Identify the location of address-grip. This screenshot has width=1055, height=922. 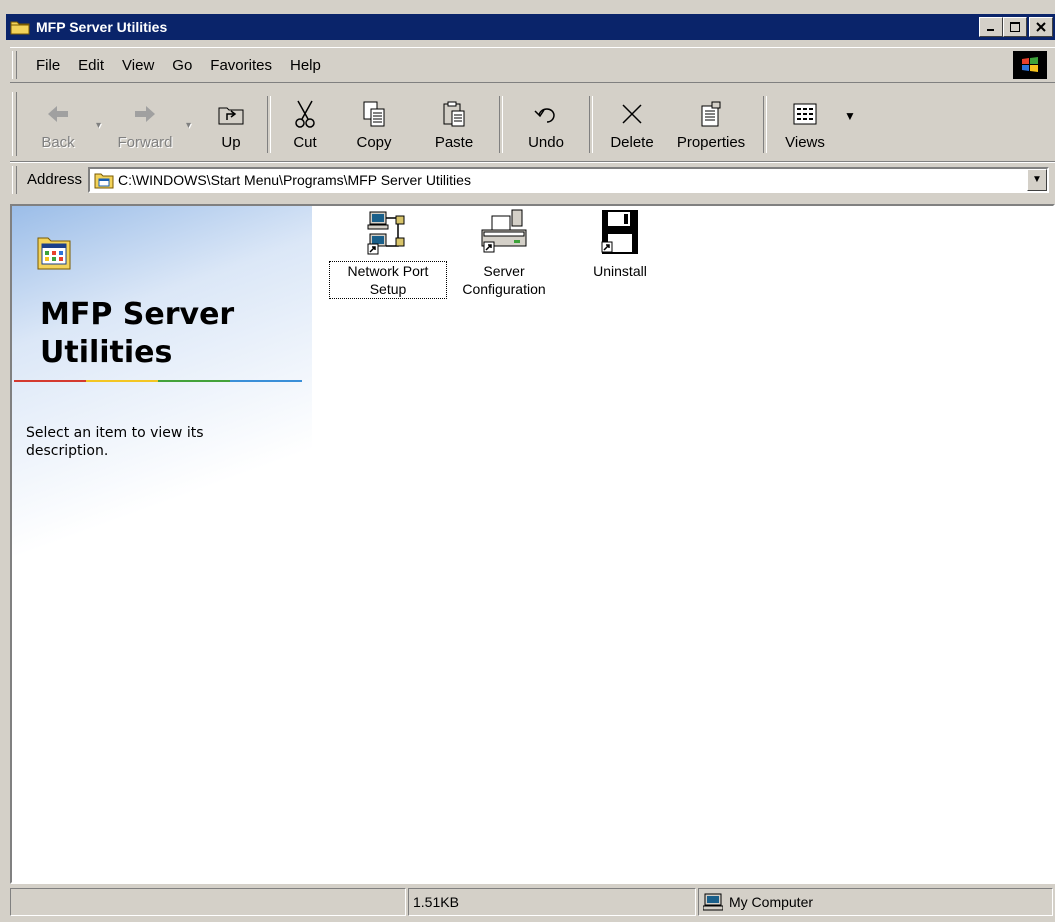
(14, 179).